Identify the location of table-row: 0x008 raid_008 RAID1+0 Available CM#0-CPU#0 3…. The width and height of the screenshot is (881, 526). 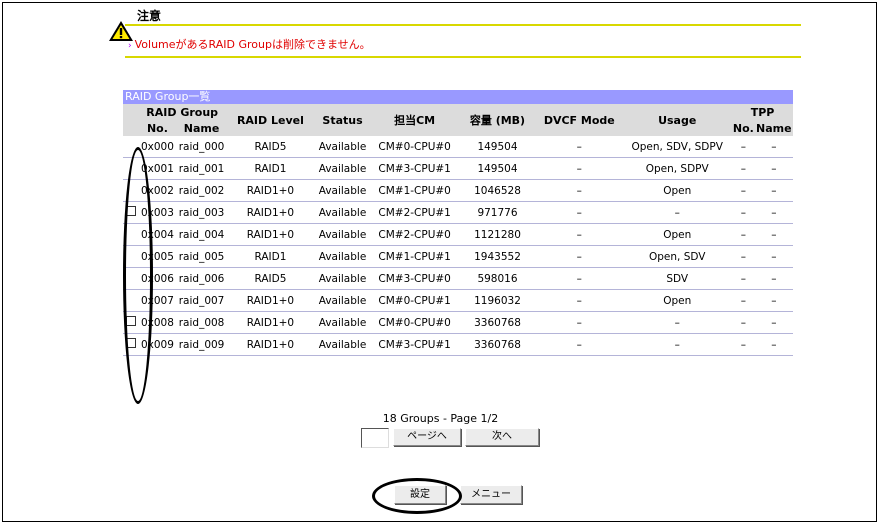
(458, 322).